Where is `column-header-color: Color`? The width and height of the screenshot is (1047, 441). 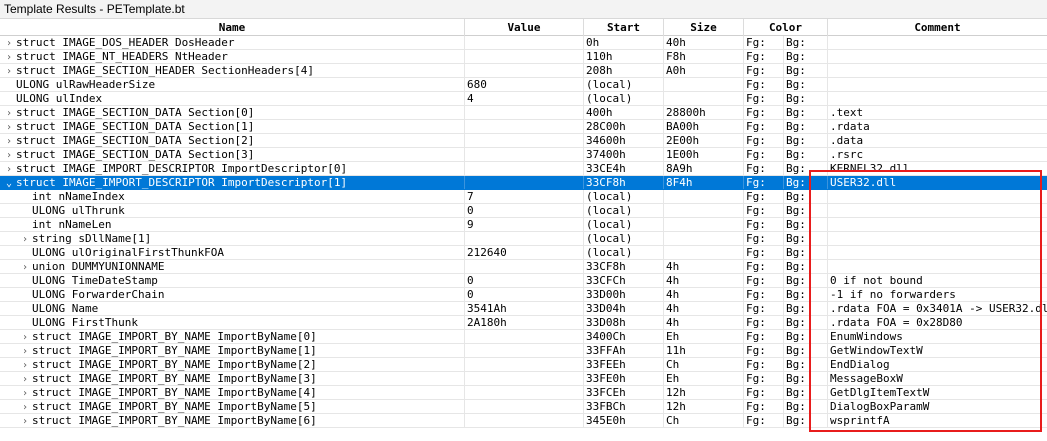
column-header-color: Color is located at coordinates (786, 27).